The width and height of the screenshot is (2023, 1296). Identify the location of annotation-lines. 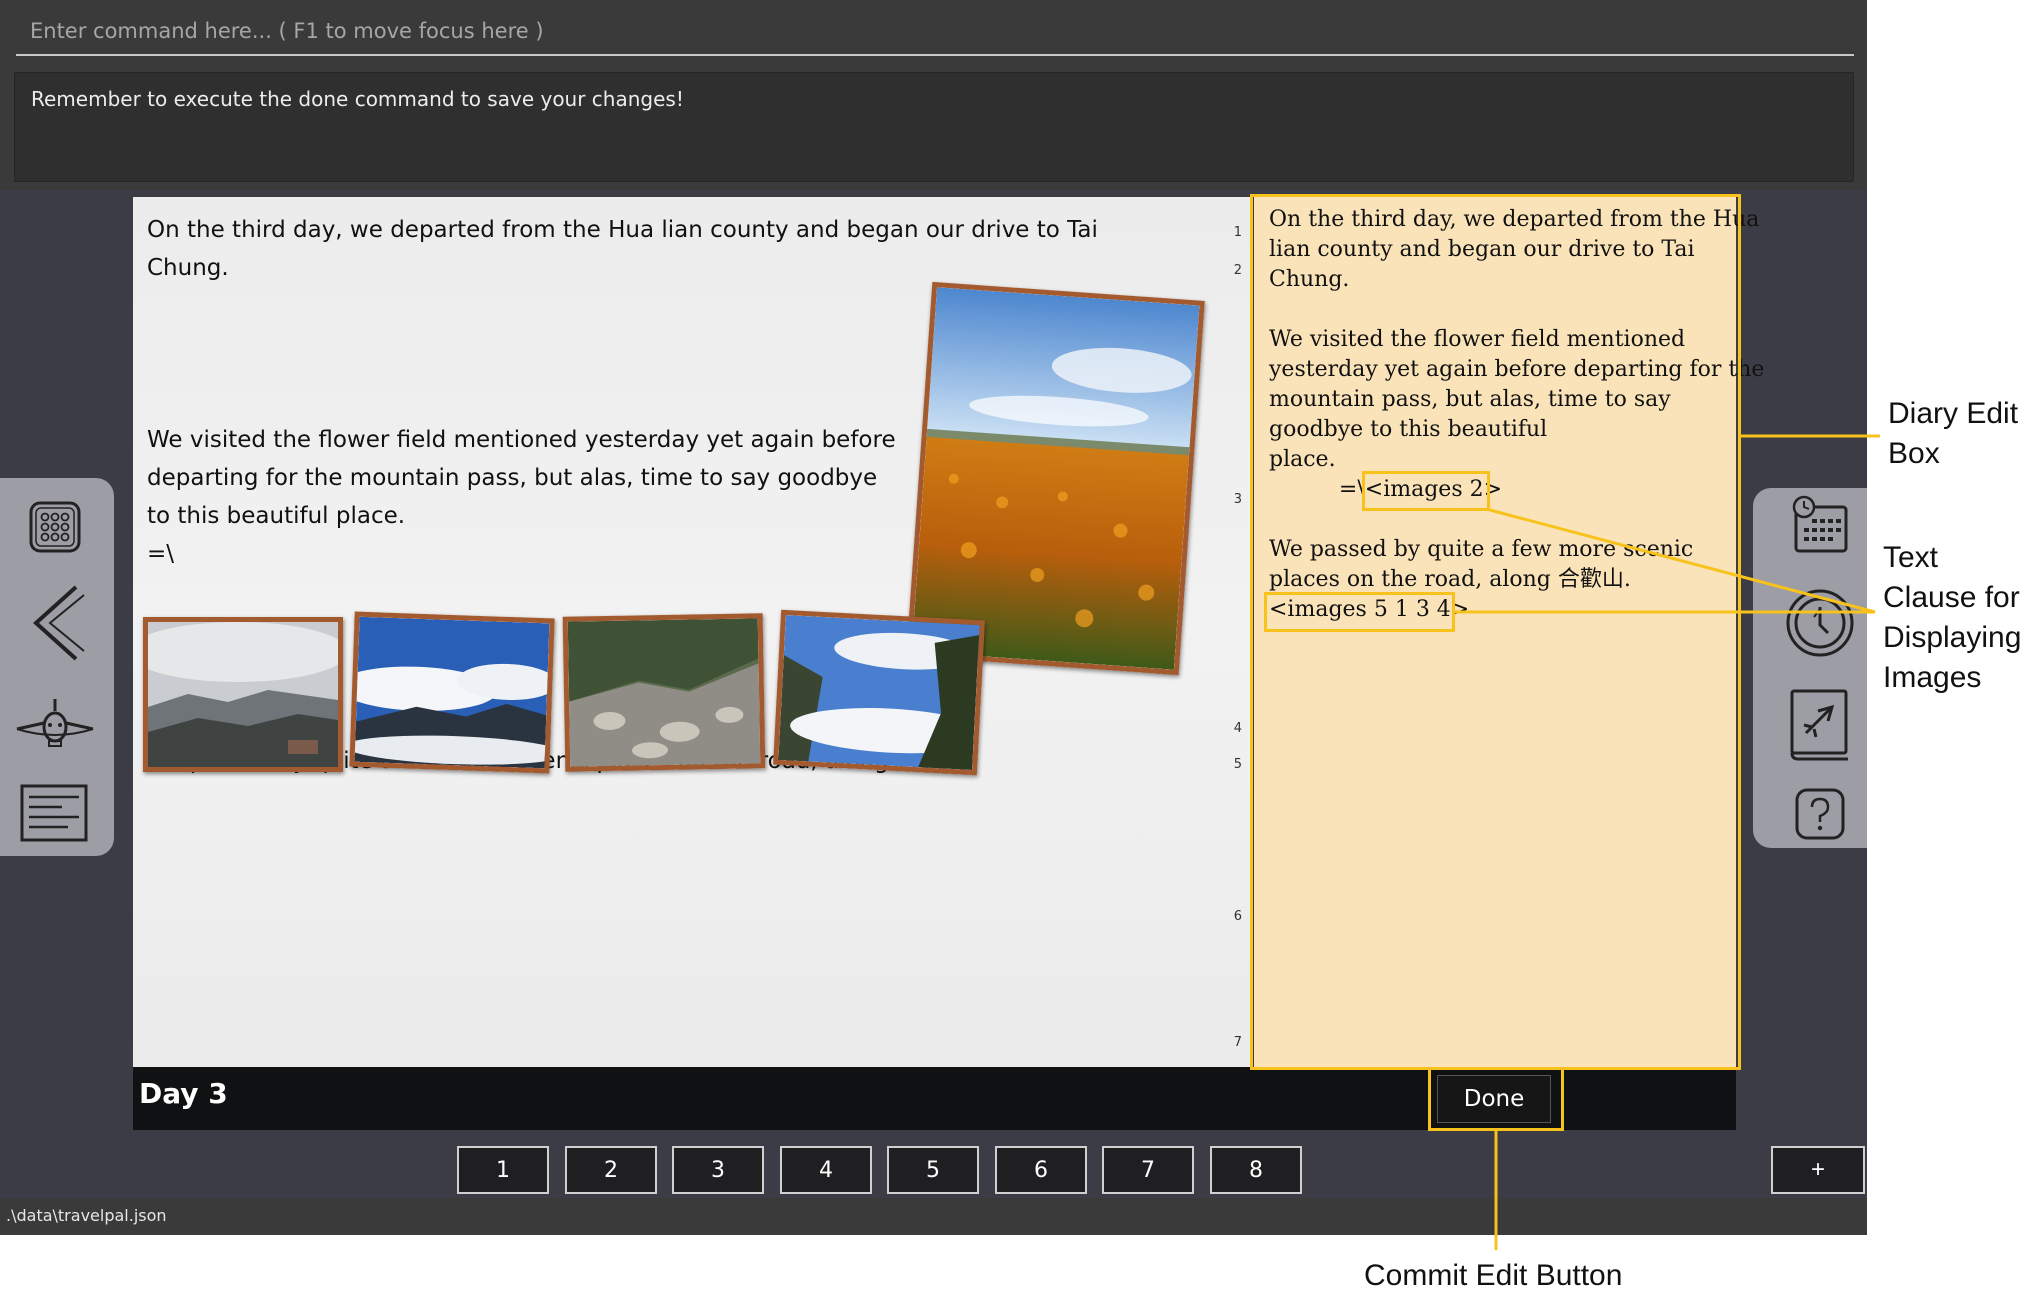
(1667, 842).